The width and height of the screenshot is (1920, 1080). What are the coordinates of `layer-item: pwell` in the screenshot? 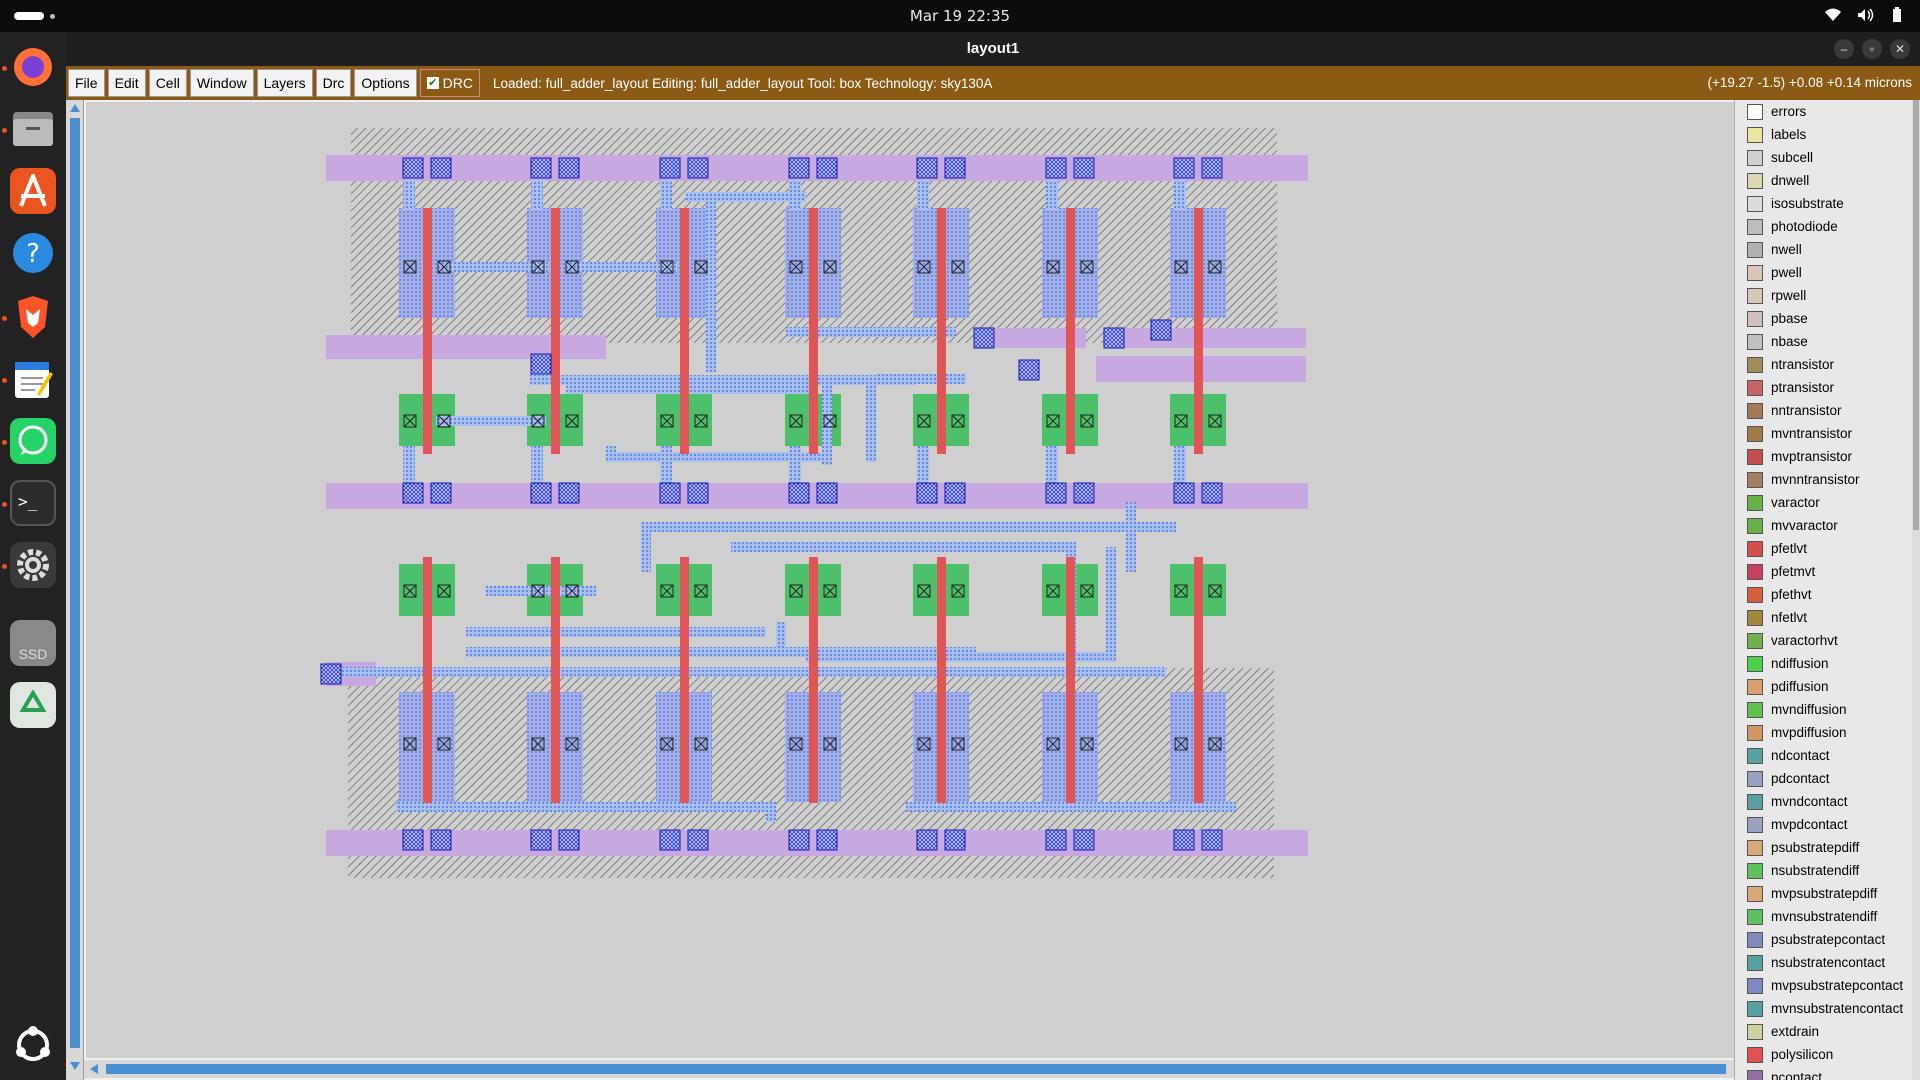 It's located at (1827, 272).